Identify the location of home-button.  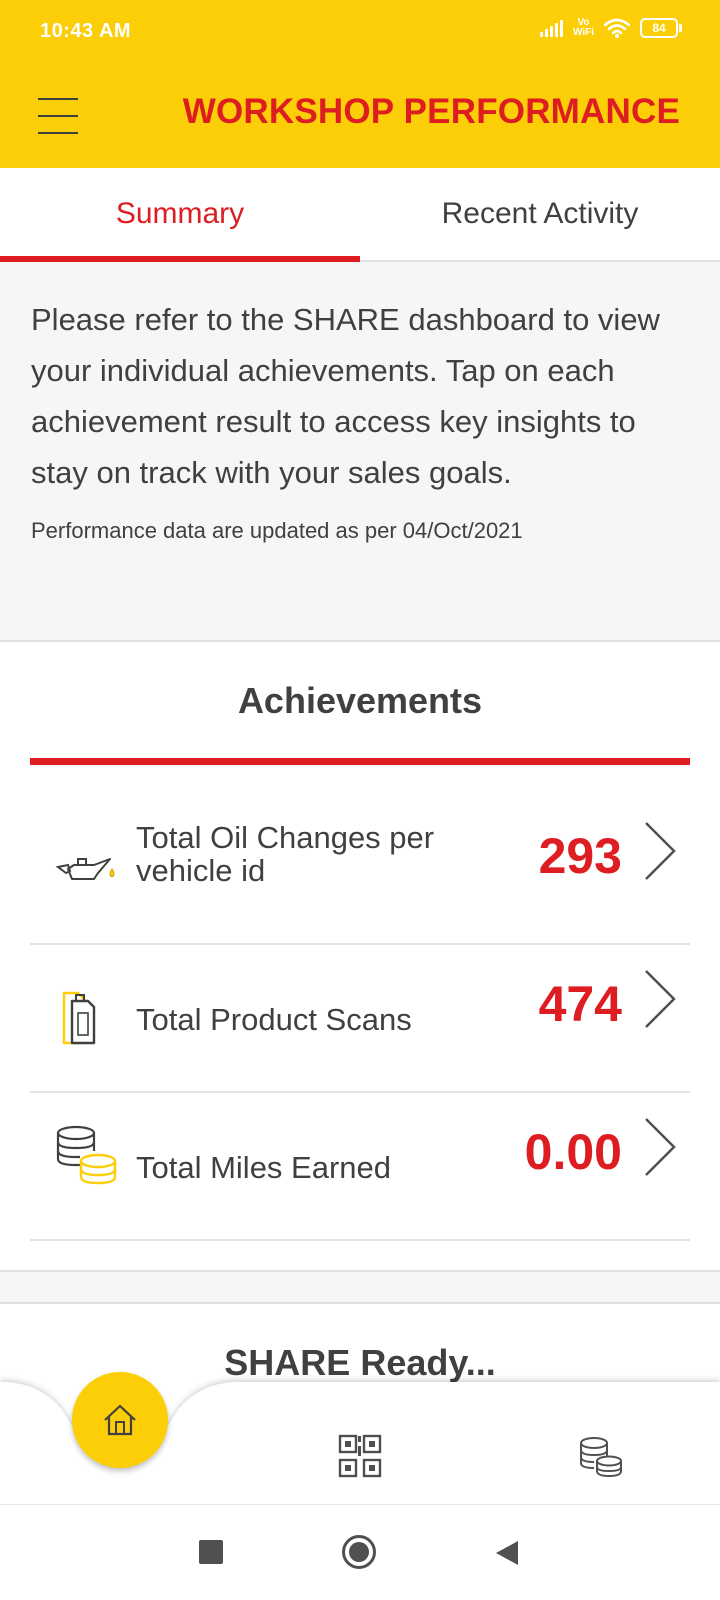
(120, 1420).